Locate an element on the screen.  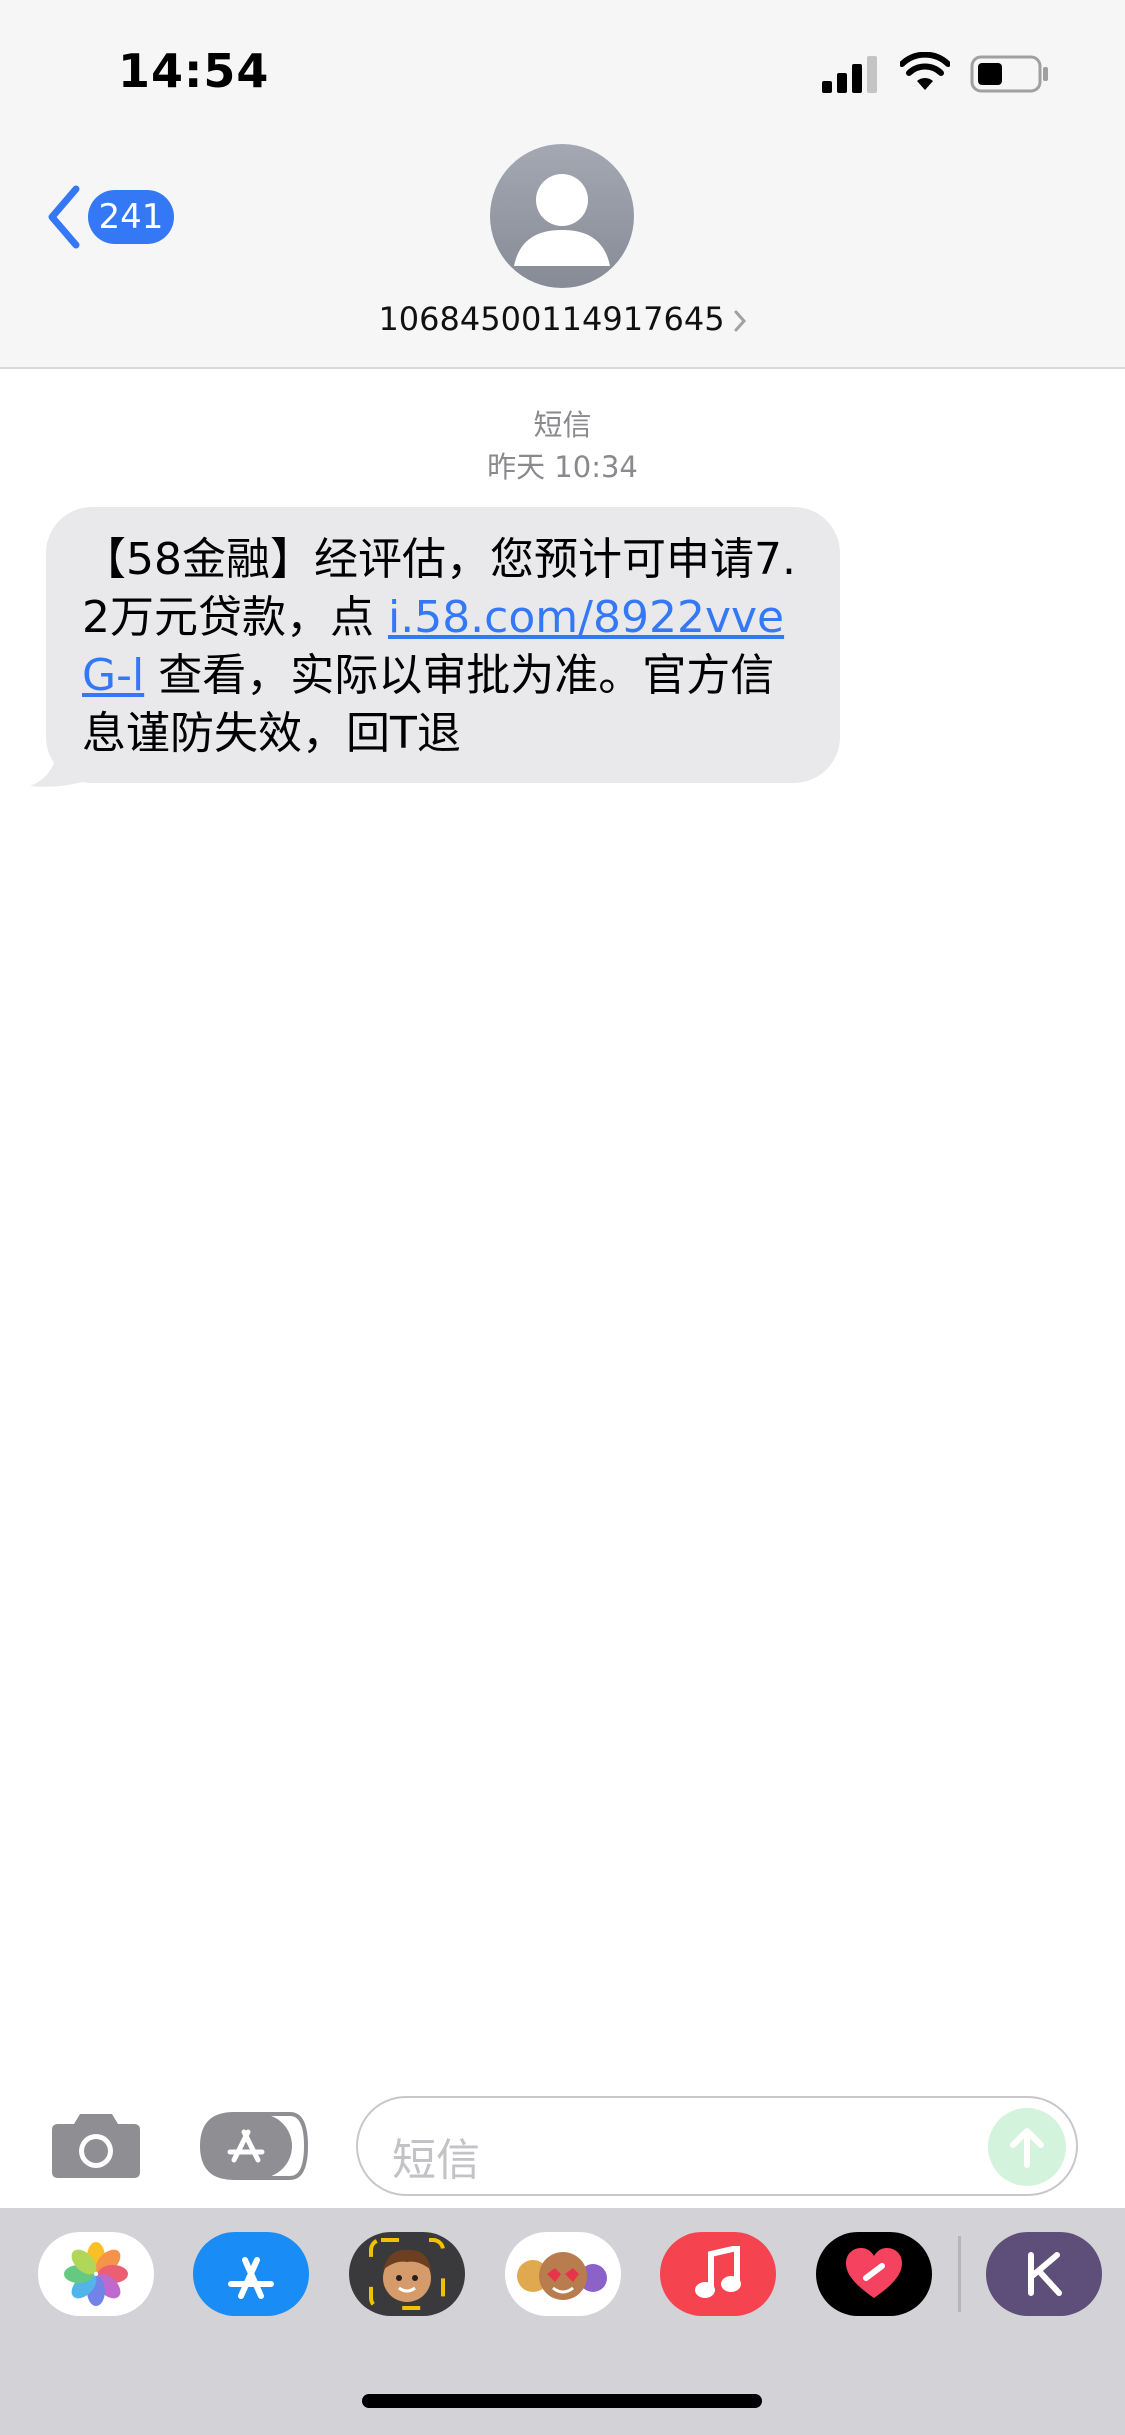
digital-touch-icon is located at coordinates (874, 2274).